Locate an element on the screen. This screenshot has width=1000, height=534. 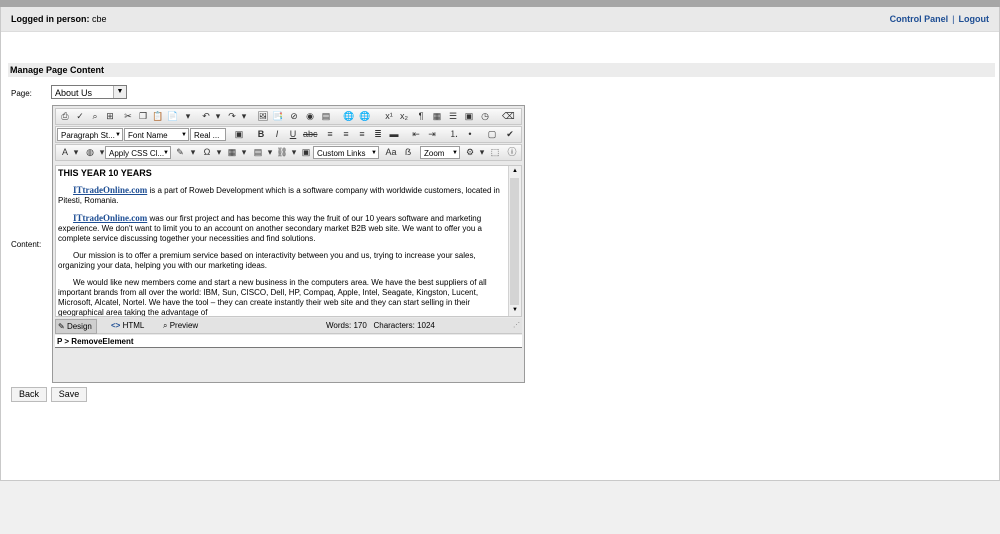
bold-icon: B is located at coordinates (261, 134).